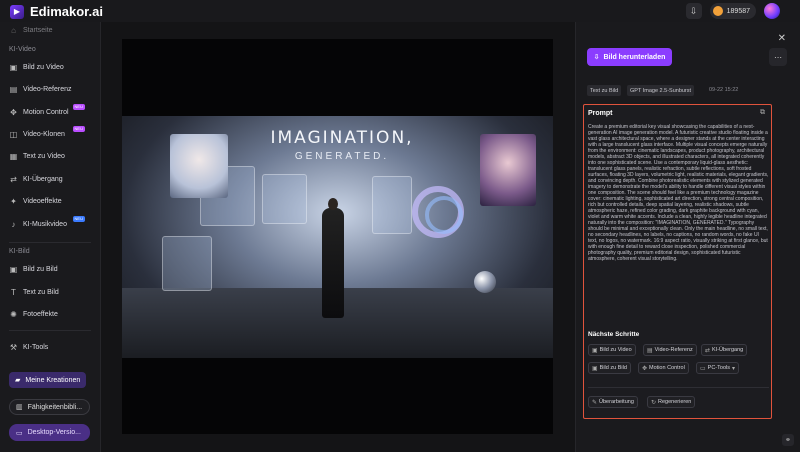  What do you see at coordinates (782, 38) in the screenshot?
I see `close-icon: ✕` at bounding box center [782, 38].